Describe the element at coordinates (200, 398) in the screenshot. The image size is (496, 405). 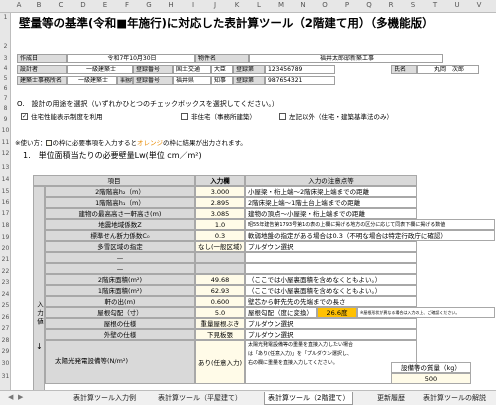
I see `tab-single-story: 表計算ツール（平屋建て）` at that location.